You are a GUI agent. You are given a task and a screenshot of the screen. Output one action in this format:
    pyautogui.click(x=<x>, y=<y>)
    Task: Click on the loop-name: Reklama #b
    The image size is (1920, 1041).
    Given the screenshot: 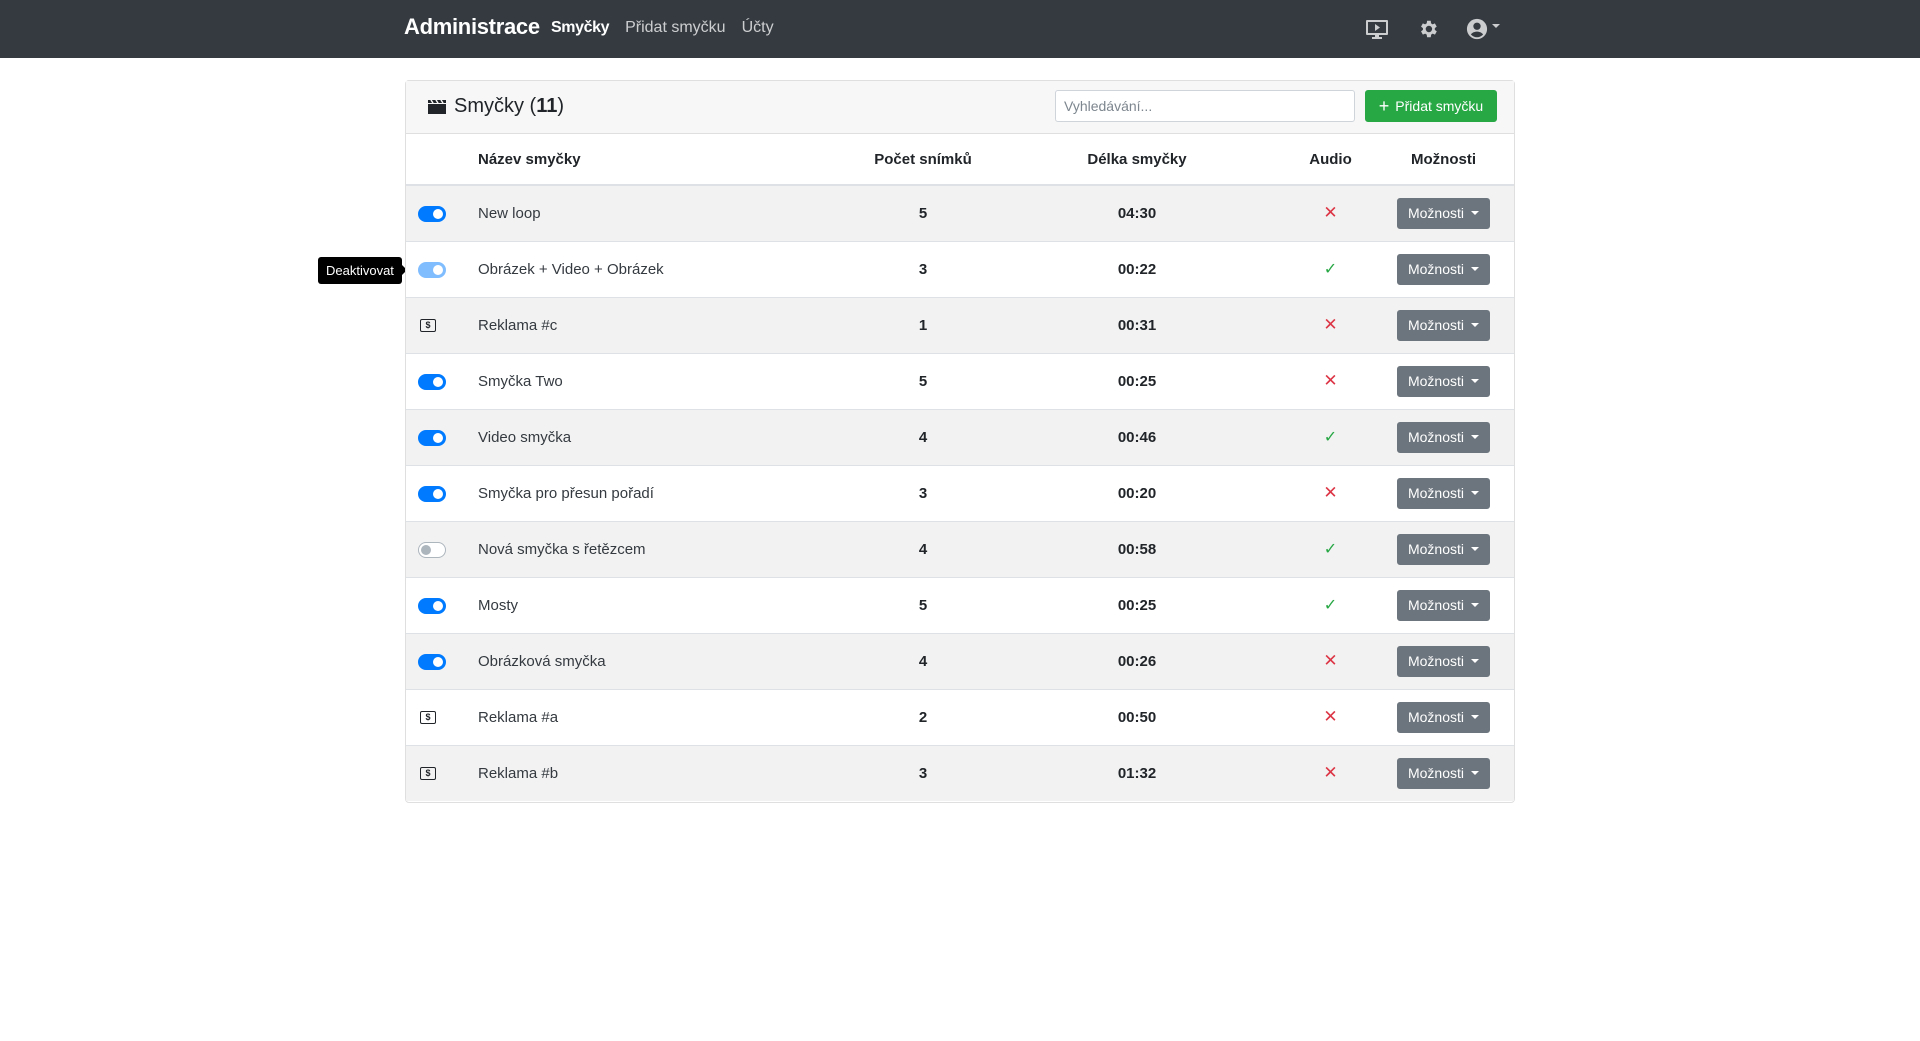 What is the action you would take?
    pyautogui.click(x=665, y=772)
    